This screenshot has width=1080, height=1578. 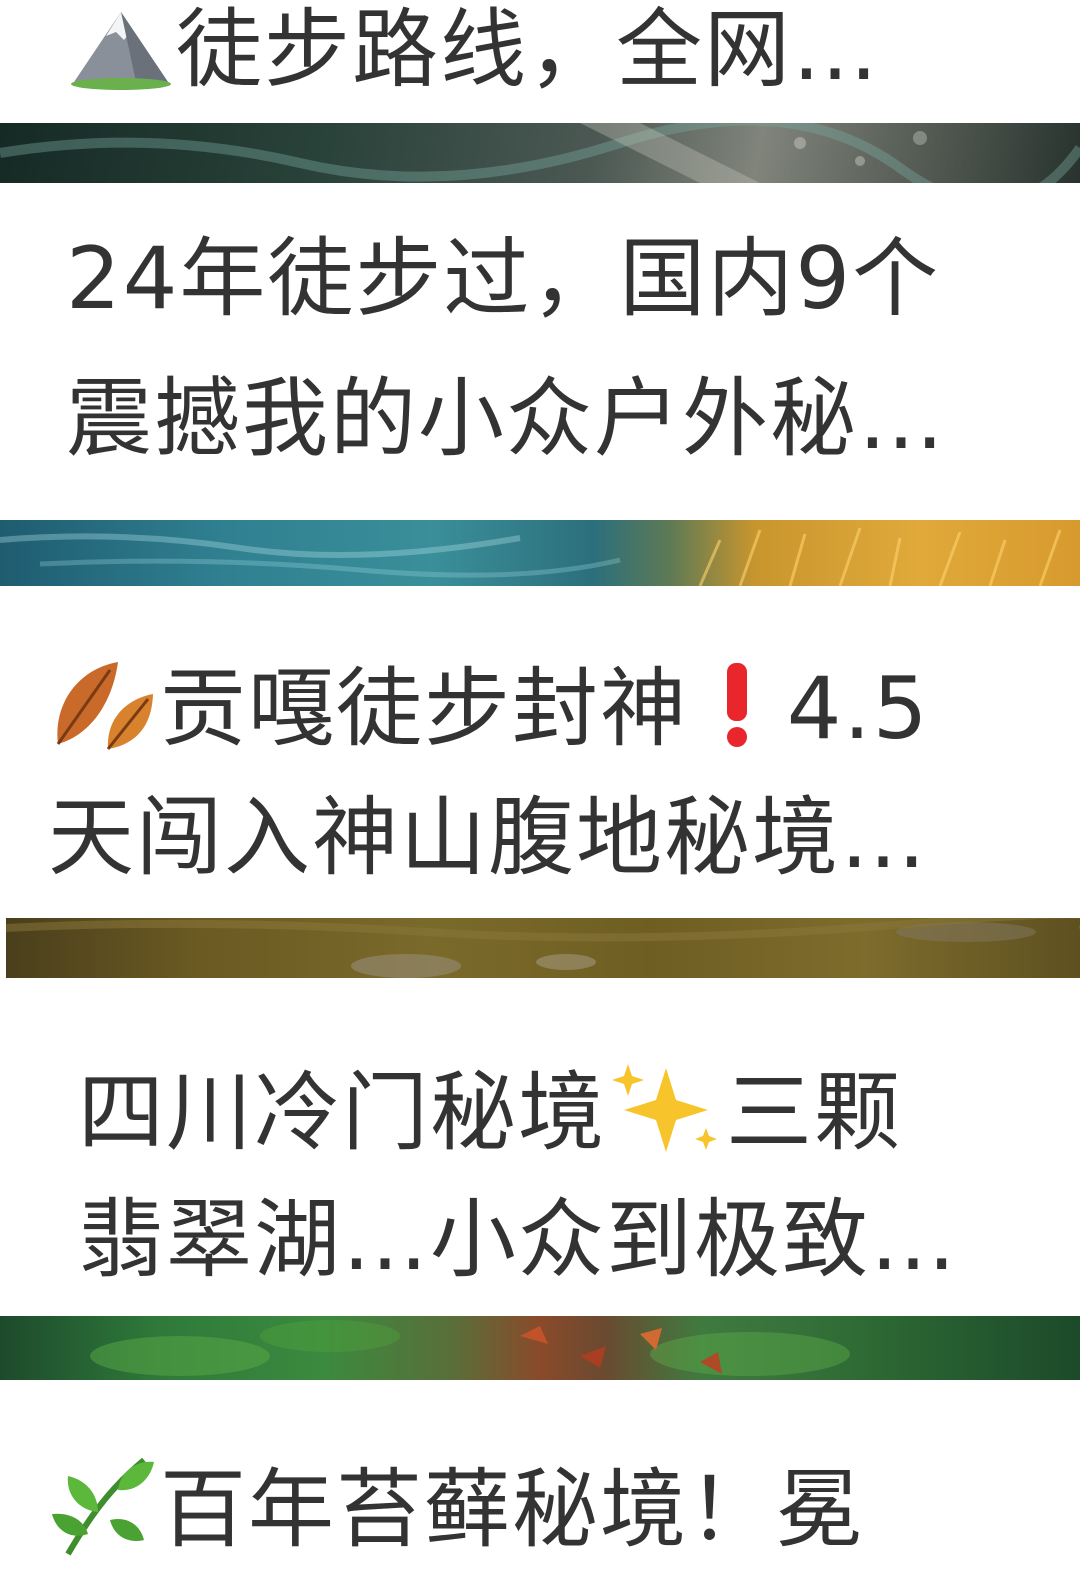 I want to click on post-title-4-text-b: 三颗, so click(x=814, y=1112).